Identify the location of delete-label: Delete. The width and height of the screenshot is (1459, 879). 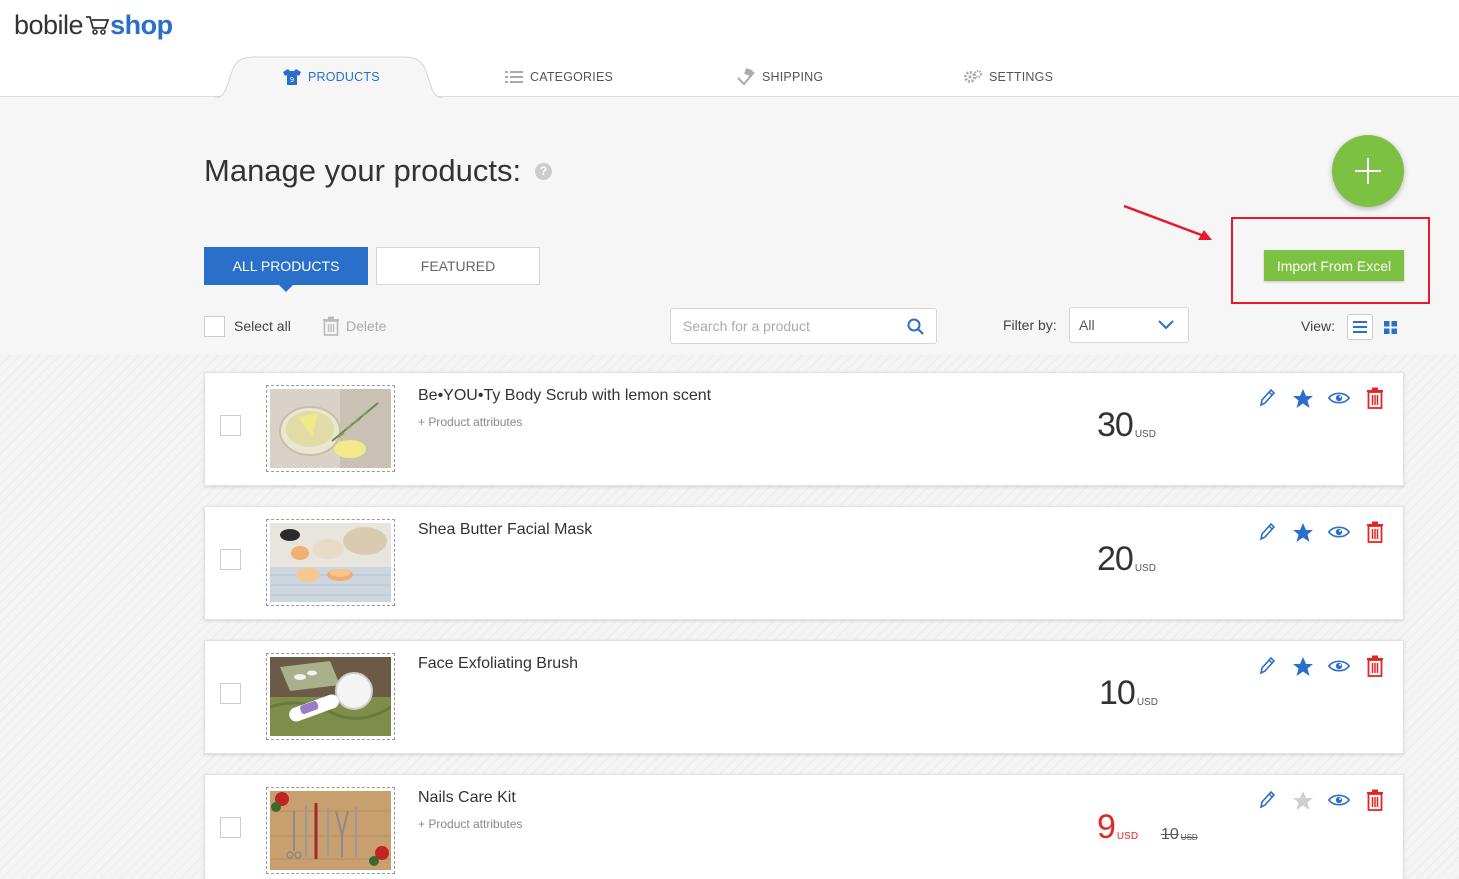
(366, 326).